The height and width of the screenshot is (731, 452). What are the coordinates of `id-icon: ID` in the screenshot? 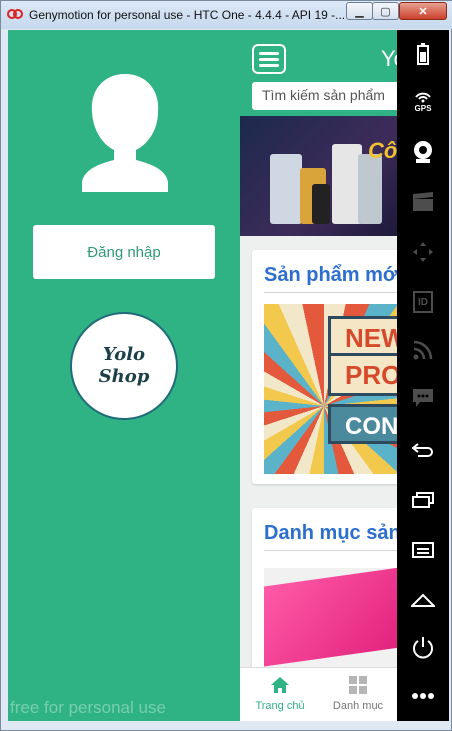 It's located at (423, 302).